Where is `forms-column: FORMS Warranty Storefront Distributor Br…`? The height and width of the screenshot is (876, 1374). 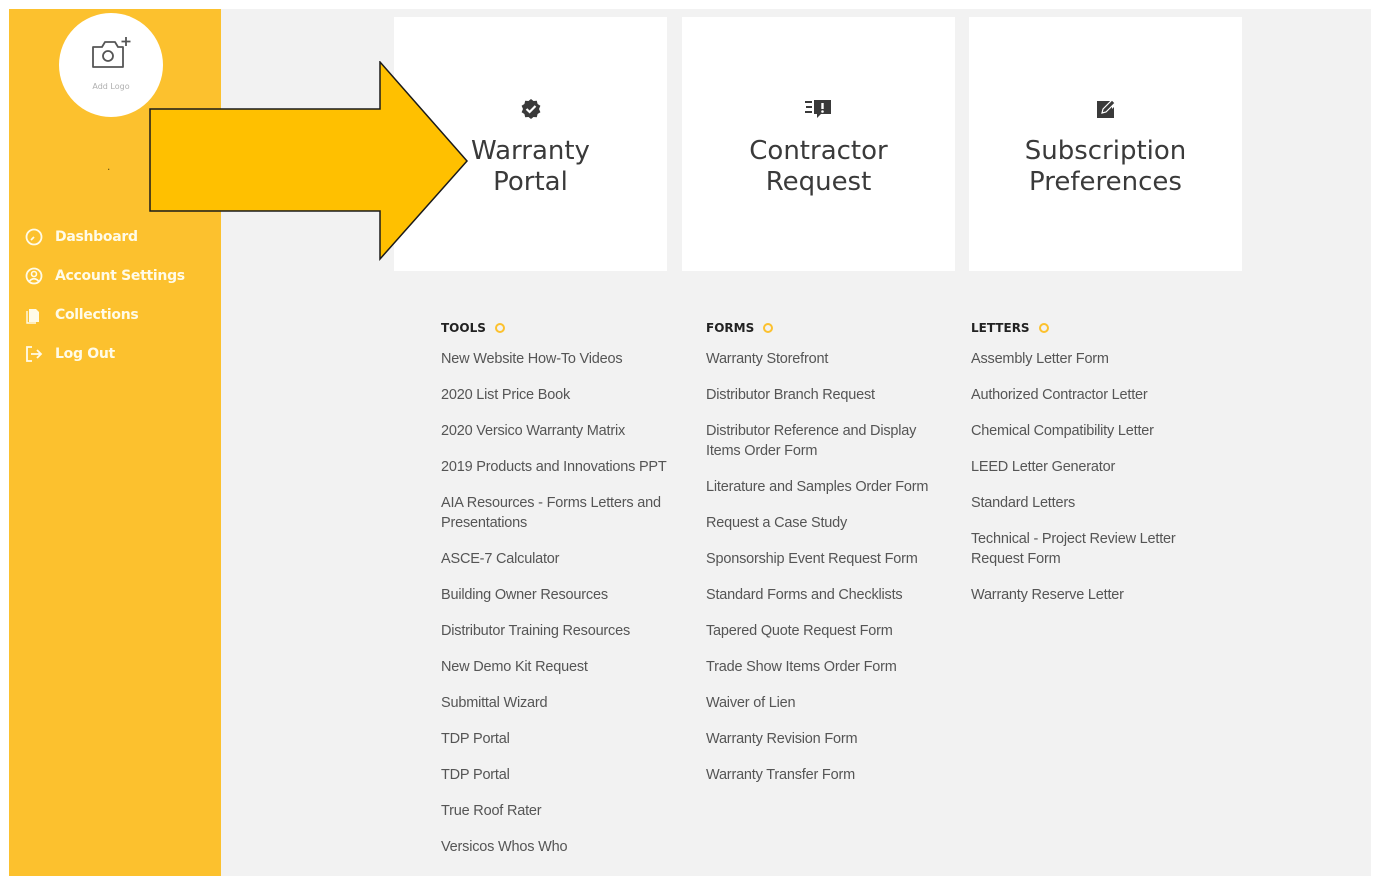
forms-column: FORMS Warranty Storefront Distributor Br… is located at coordinates (826, 559).